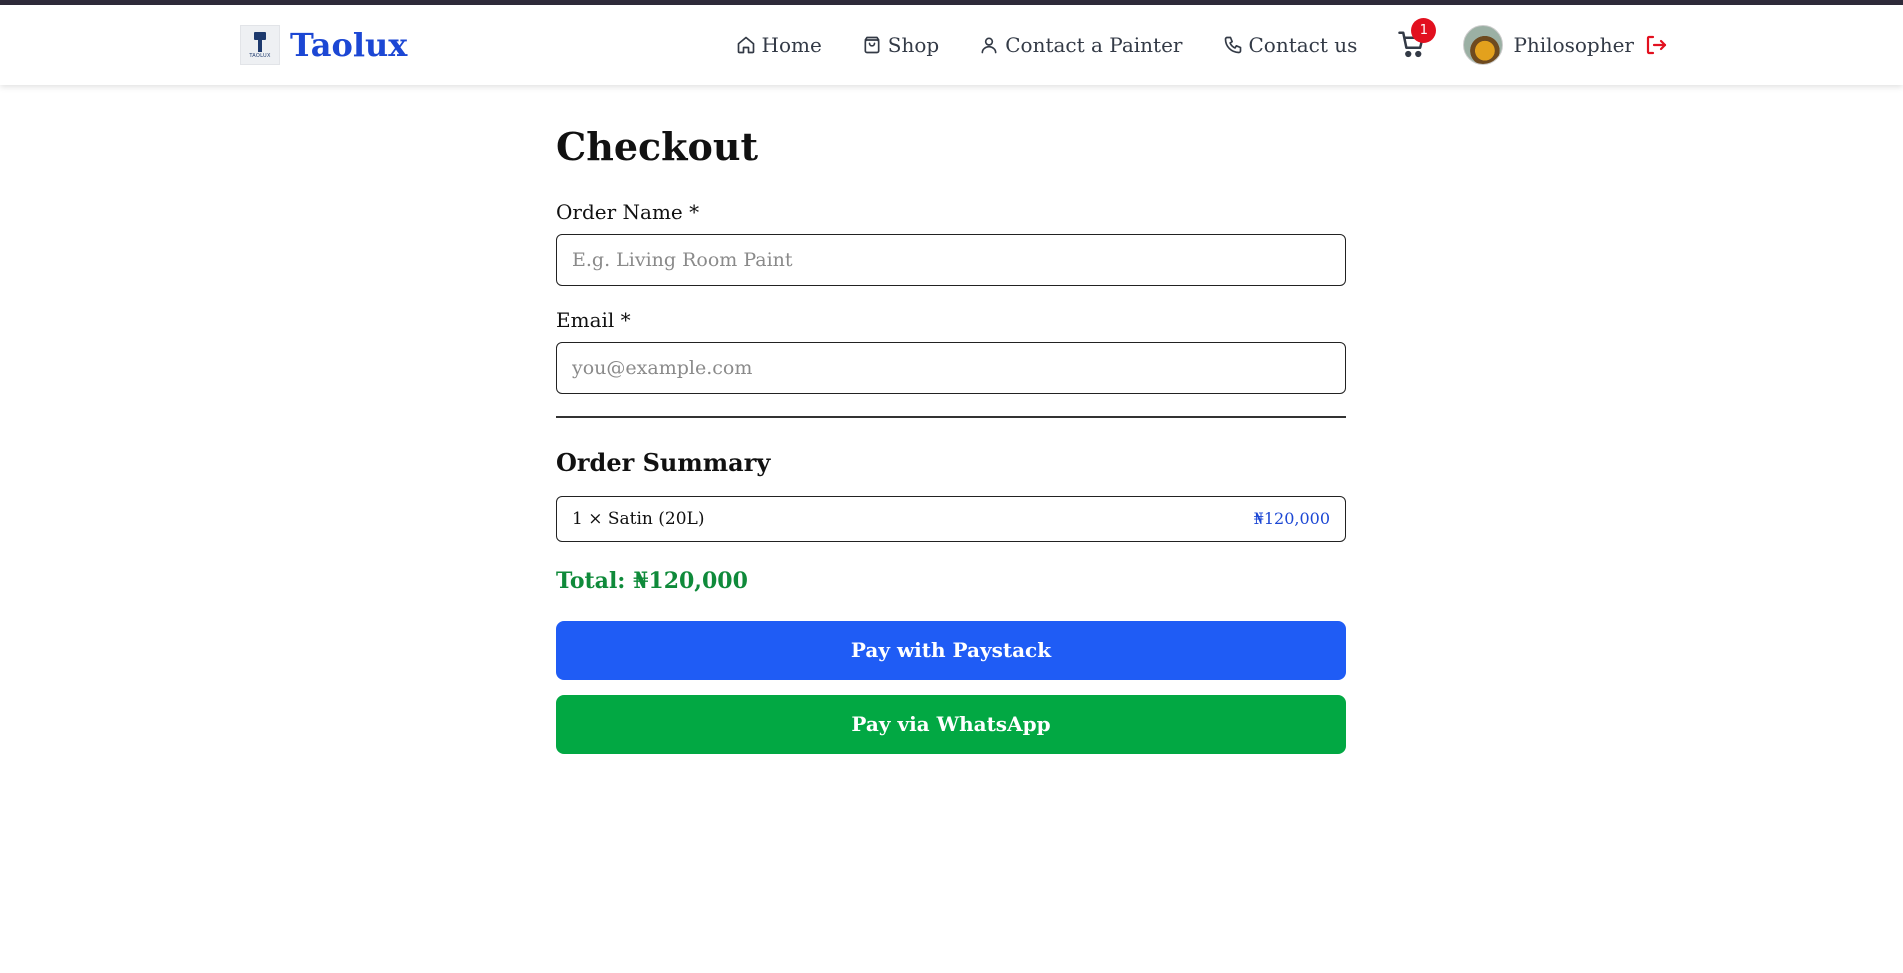 The image size is (1903, 973). I want to click on order-summary-title: Order Summary, so click(663, 462).